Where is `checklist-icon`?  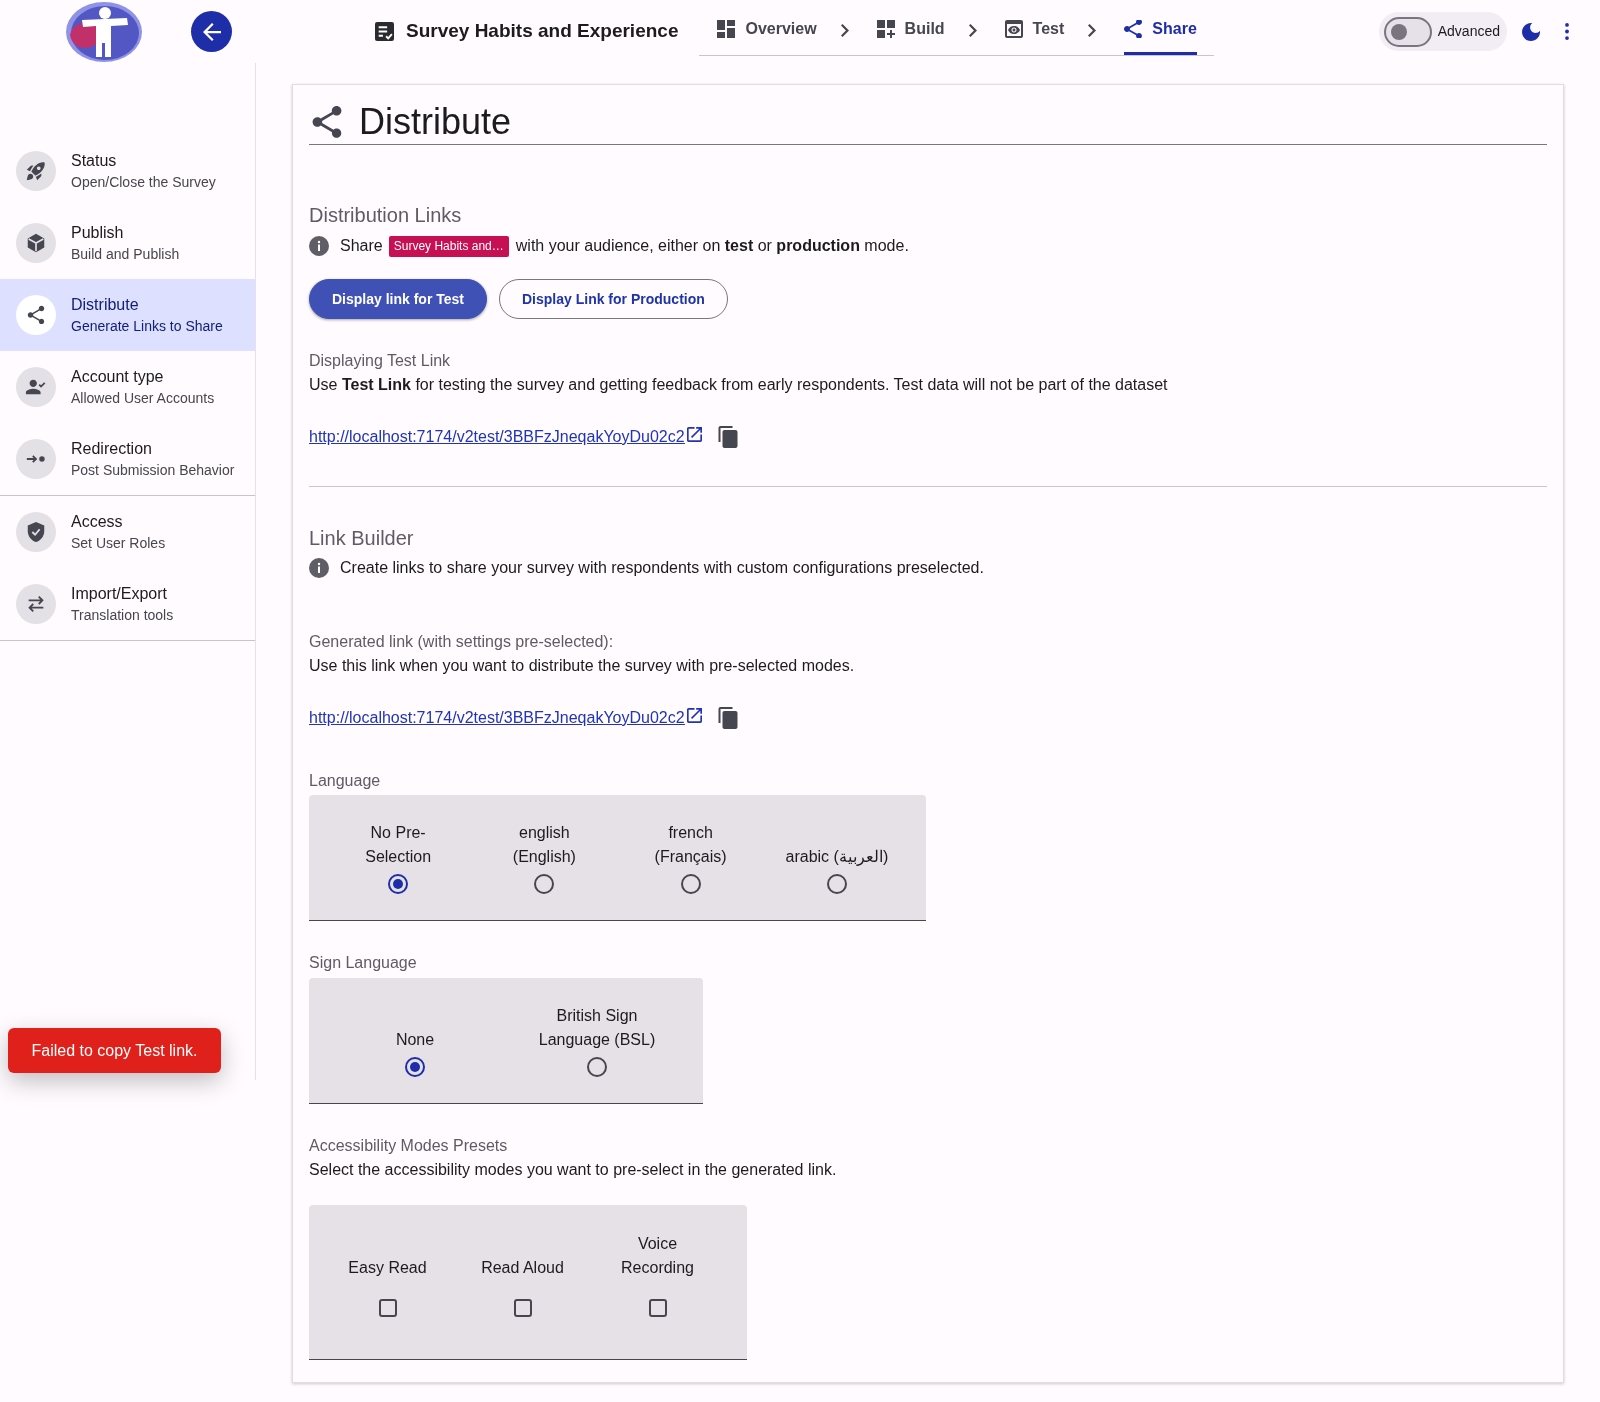 checklist-icon is located at coordinates (384, 31).